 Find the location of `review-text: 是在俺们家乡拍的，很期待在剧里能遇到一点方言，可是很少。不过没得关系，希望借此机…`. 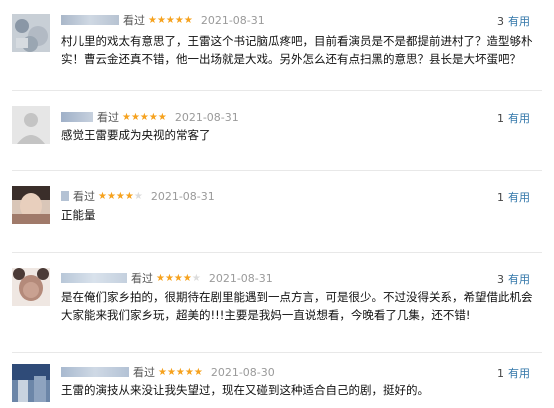

review-text: 是在俺们家乡拍的，很期待在剧里能遇到一点方言，可是很少。不过没得关系，希望借此机… is located at coordinates (297, 306).